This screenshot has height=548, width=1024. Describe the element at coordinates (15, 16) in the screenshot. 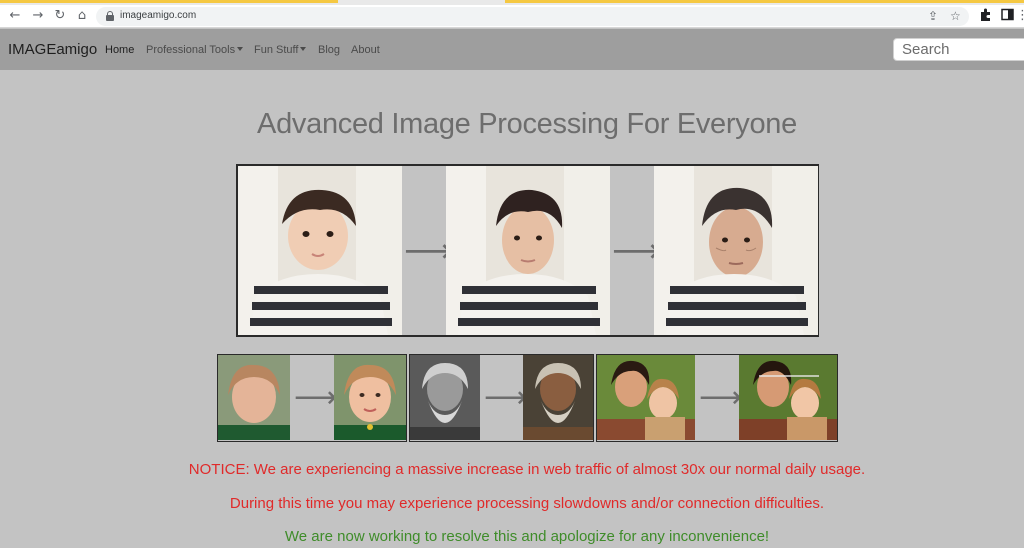

I see `arrow-left-icon: ←` at that location.